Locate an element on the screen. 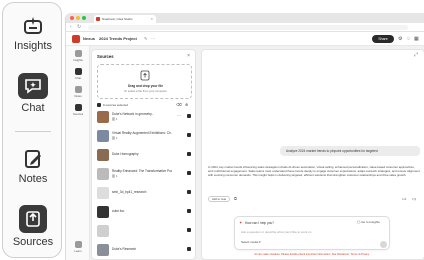  copy-icon: ⧉ is located at coordinates (235, 198).